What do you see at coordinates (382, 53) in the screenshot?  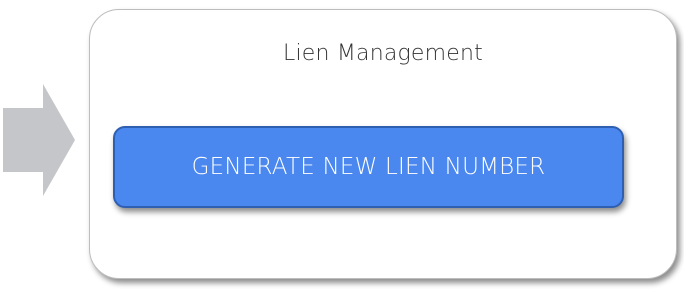 I see `panel-title: Lien Management` at bounding box center [382, 53].